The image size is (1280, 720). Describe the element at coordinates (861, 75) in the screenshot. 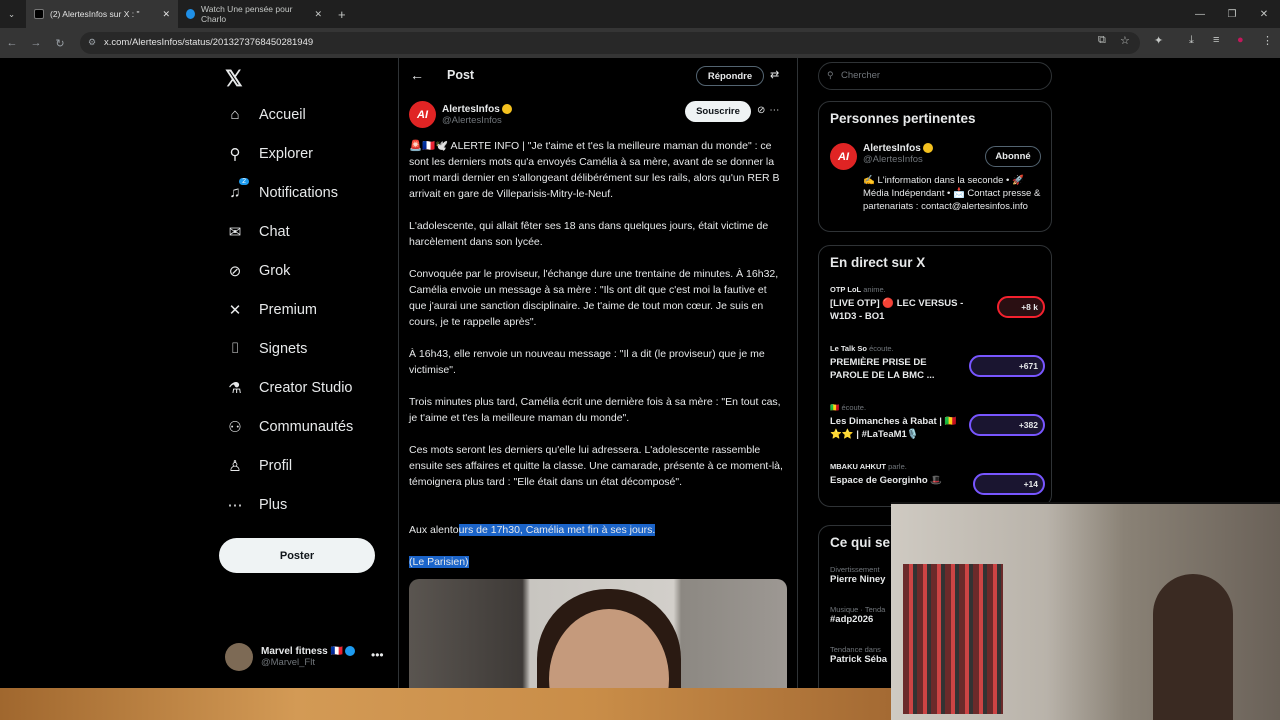

I see `search-placeholder: Chercher` at that location.